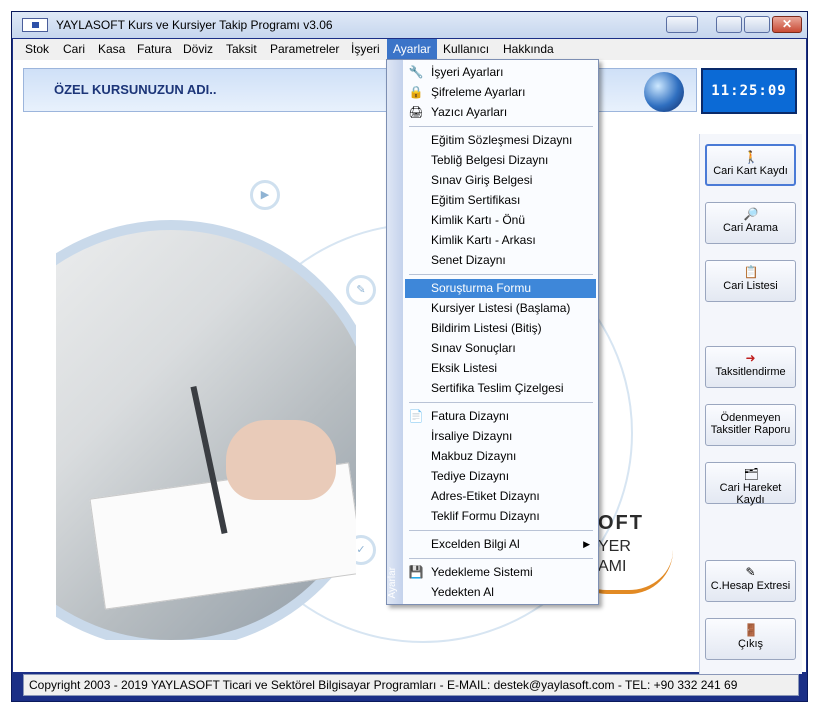 Image resolution: width=821 pixels, height=711 pixels. Describe the element at coordinates (500, 72) in the screenshot. I see `menu-isyeri-ayarlari: 🔧 İşyeri Ayarları` at that location.